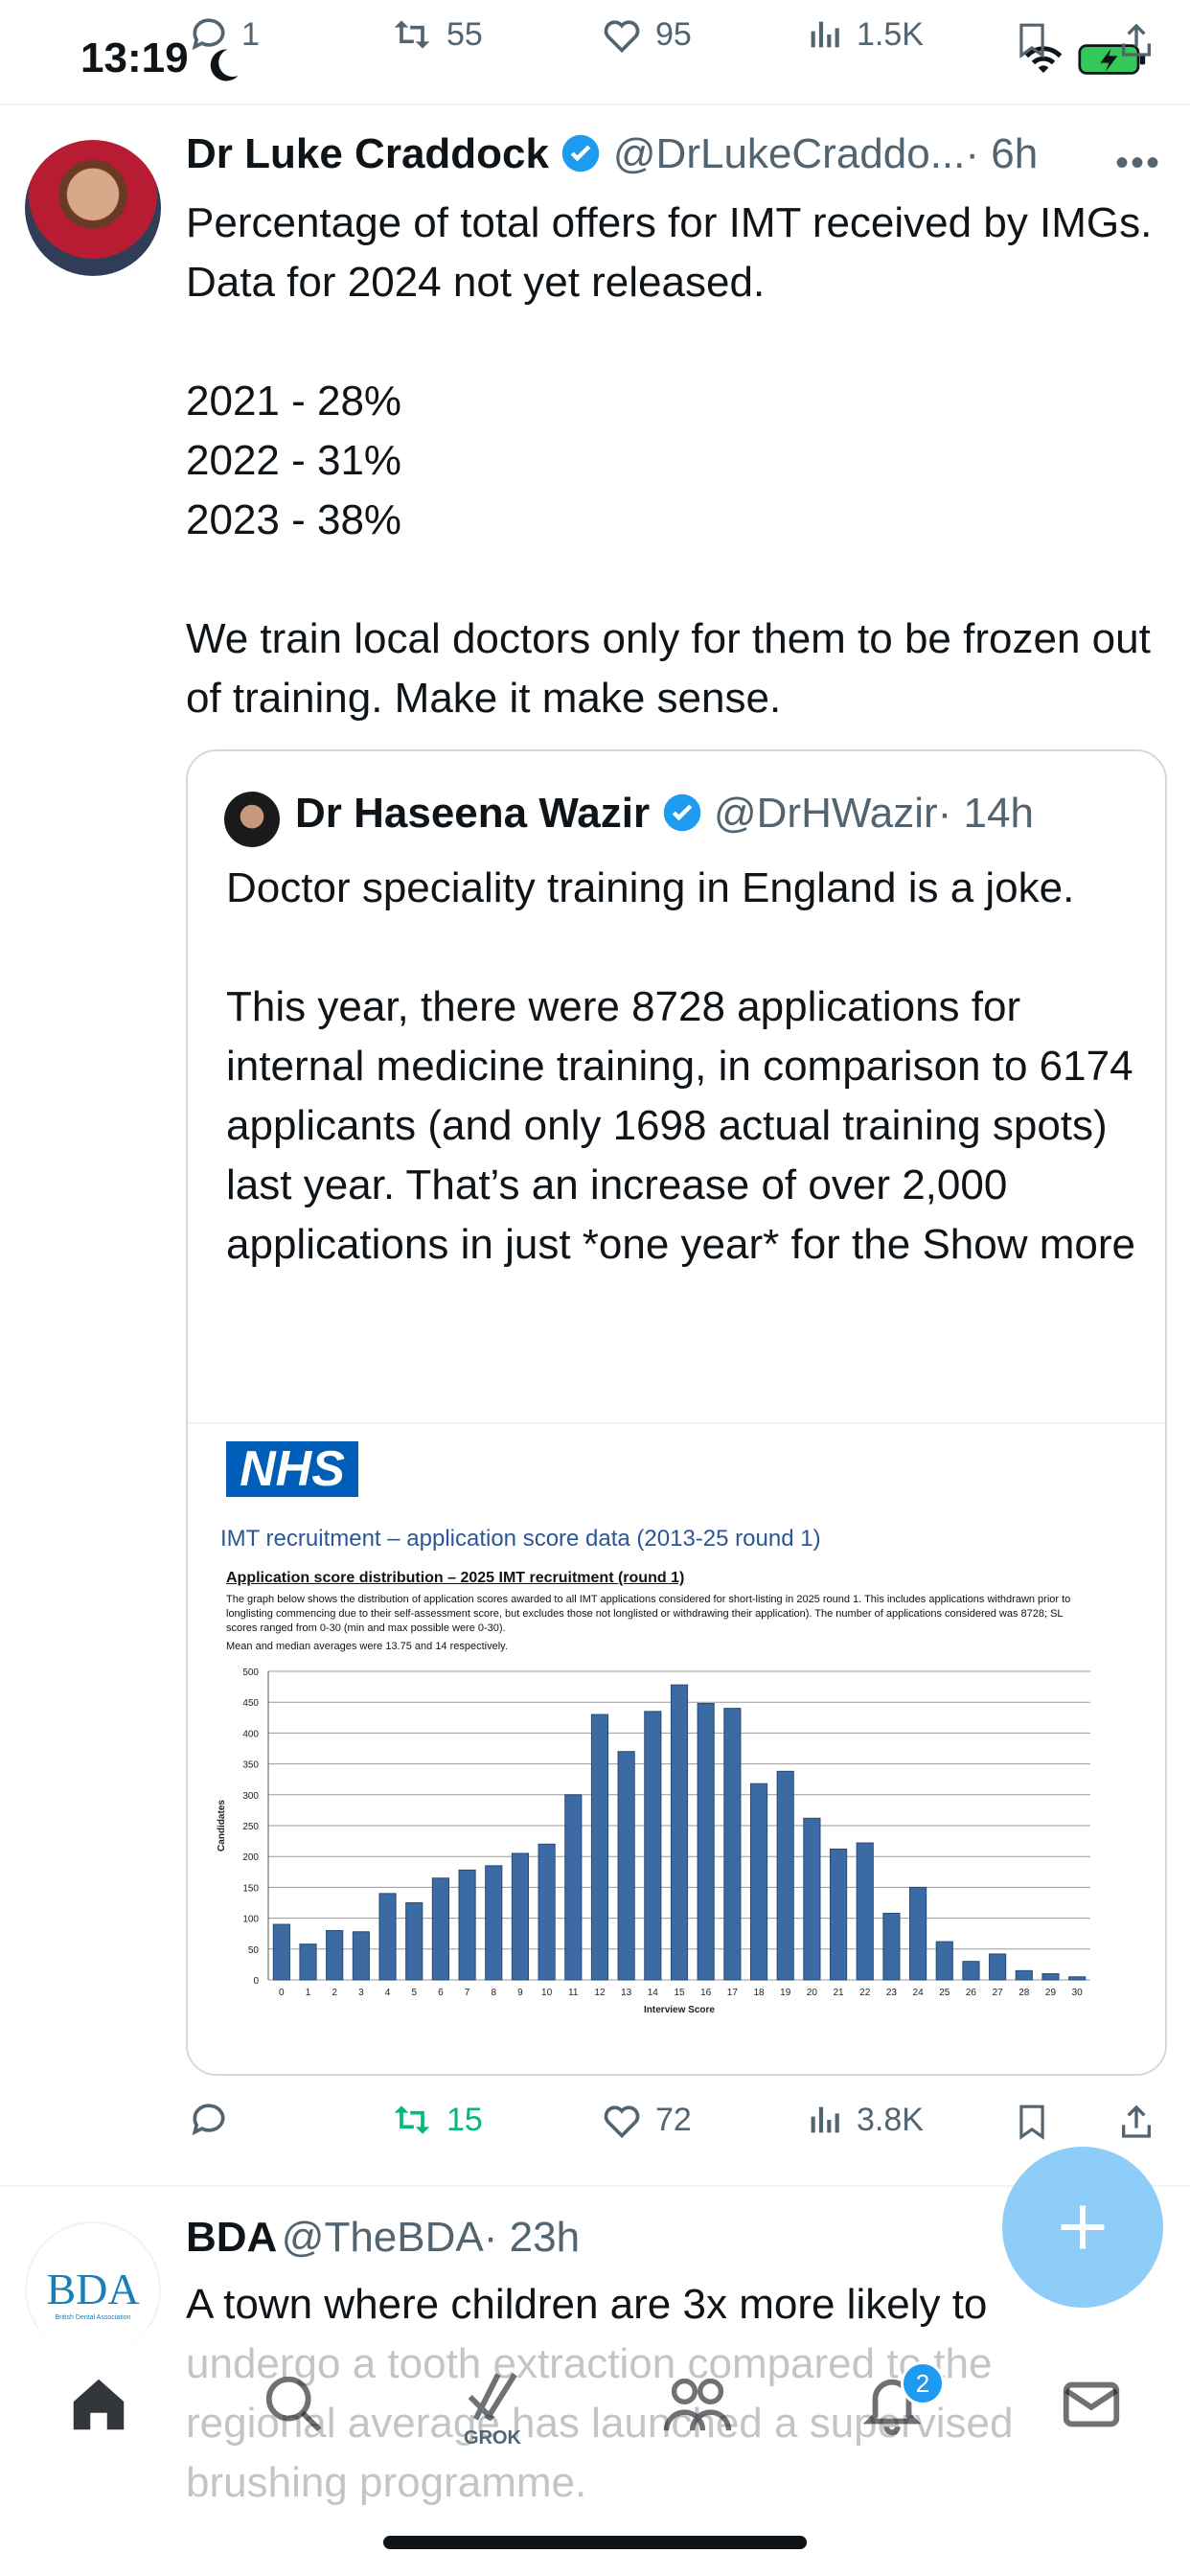  Describe the element at coordinates (865, 1993) in the screenshot. I see `x-tick-label: 22` at that location.